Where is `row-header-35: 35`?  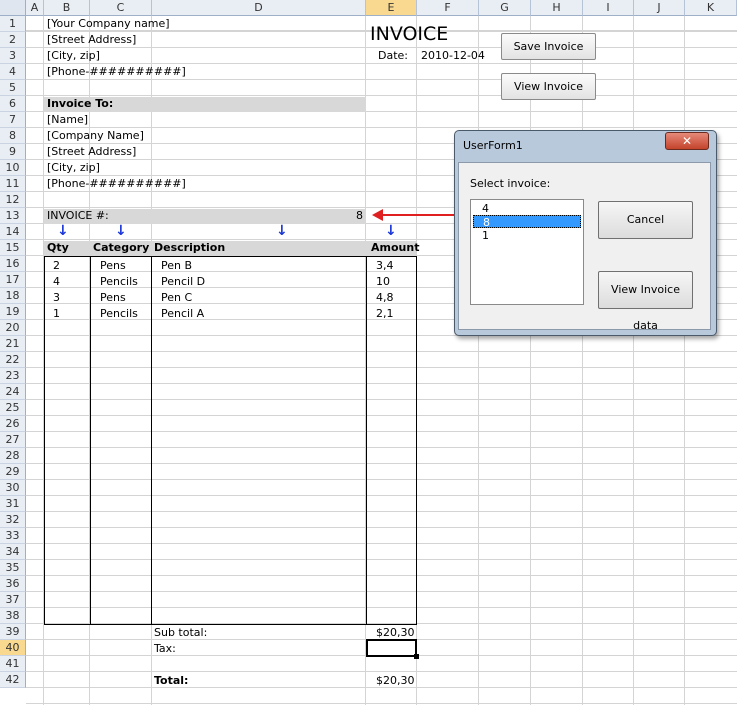 row-header-35: 35 is located at coordinates (13, 568).